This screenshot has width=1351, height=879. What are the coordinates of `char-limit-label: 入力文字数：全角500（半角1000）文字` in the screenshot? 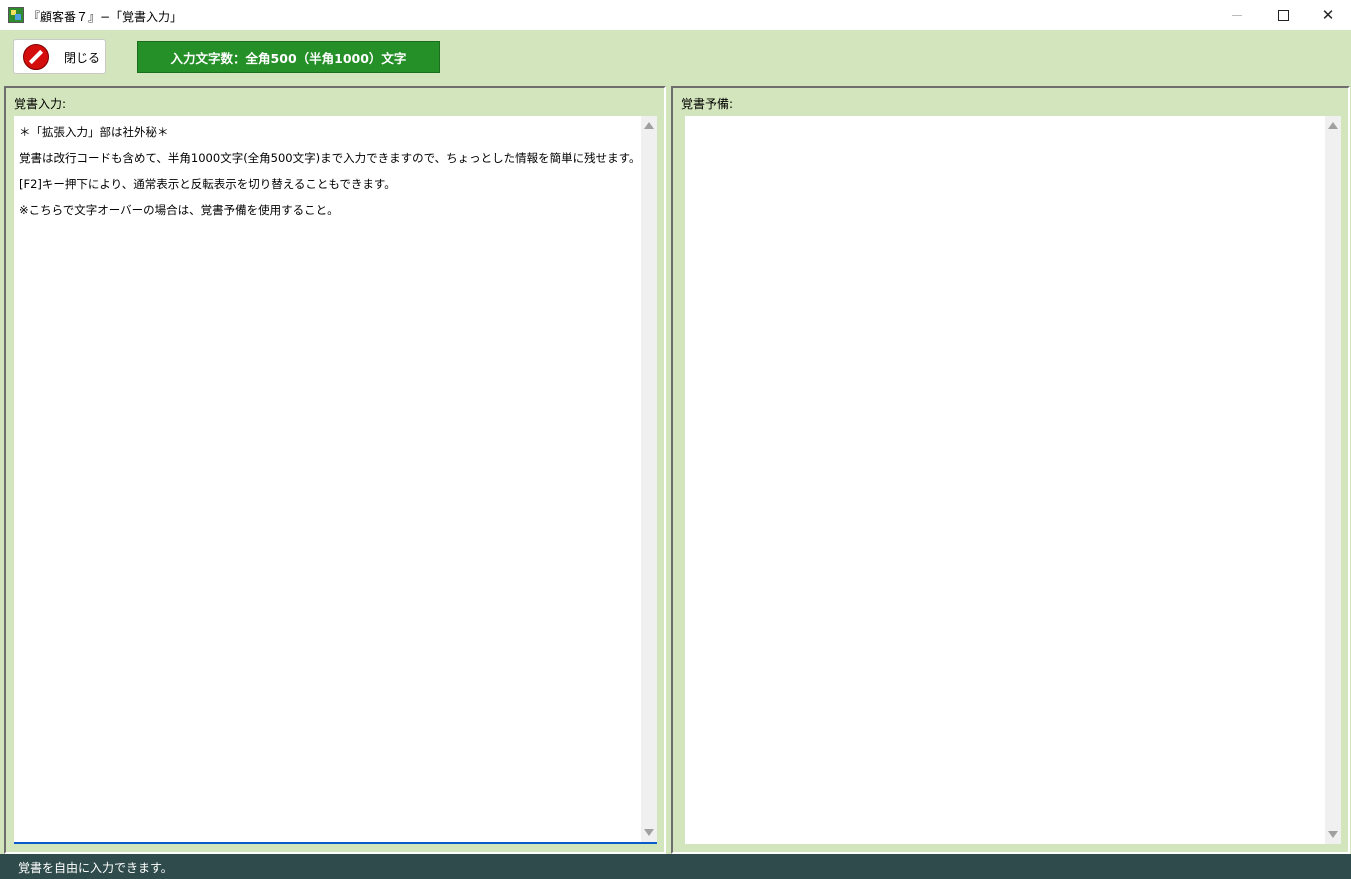 It's located at (288, 57).